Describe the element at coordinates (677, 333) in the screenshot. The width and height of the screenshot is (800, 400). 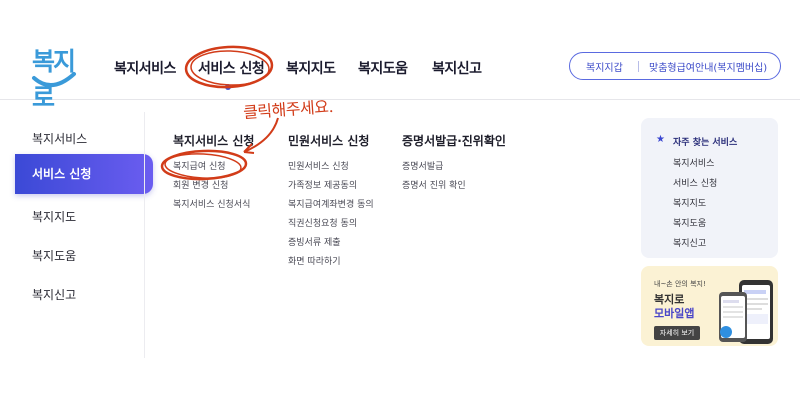
I see `app-detail-button: 자세히 보기` at that location.